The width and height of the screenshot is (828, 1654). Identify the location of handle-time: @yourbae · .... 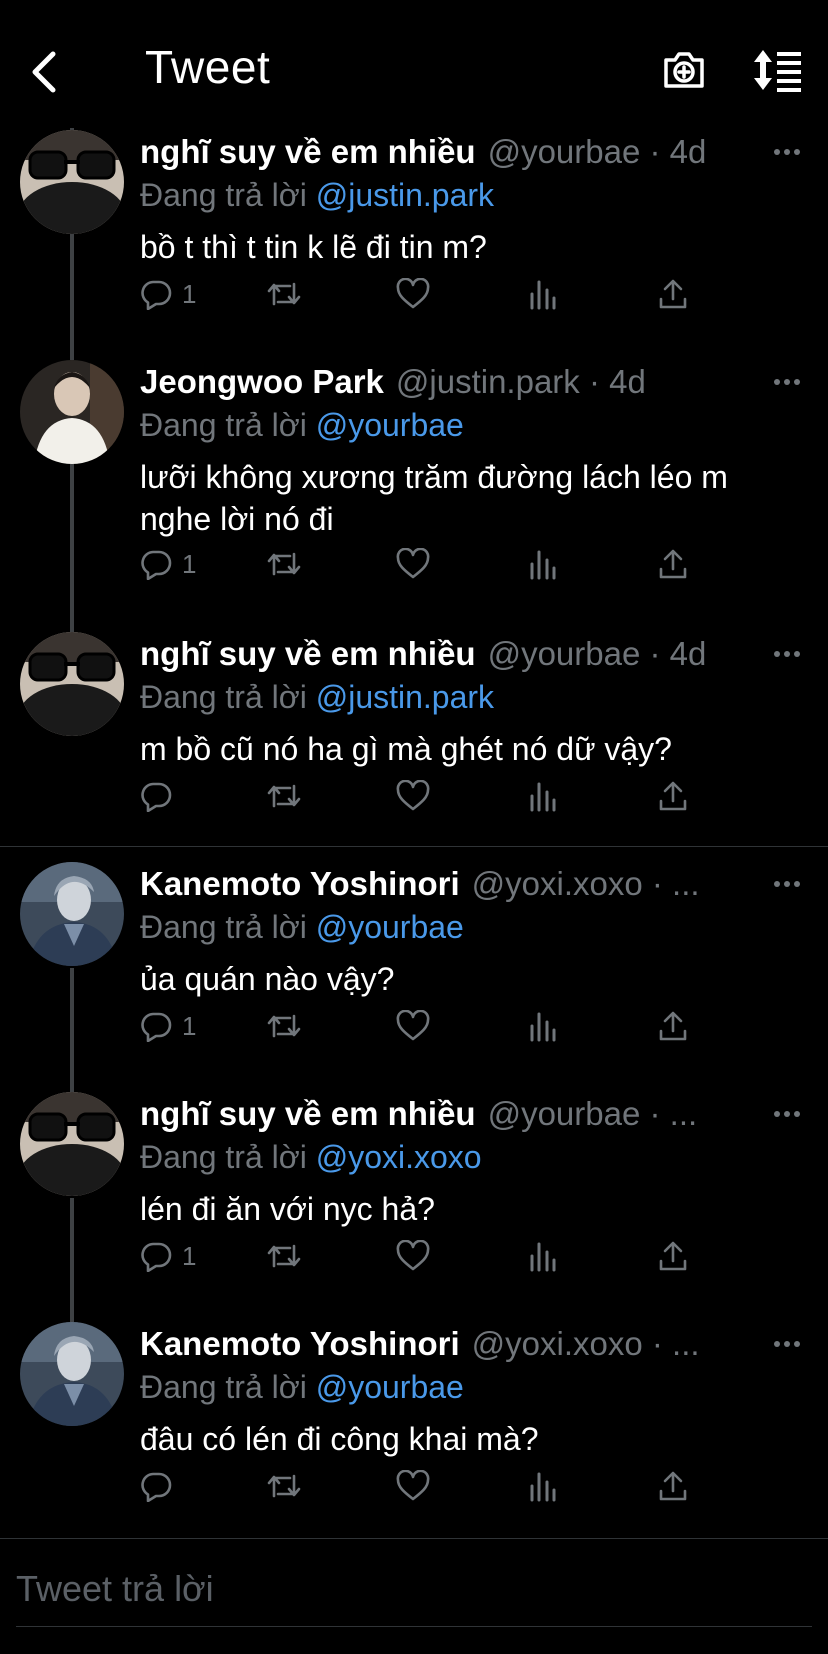
(592, 1113).